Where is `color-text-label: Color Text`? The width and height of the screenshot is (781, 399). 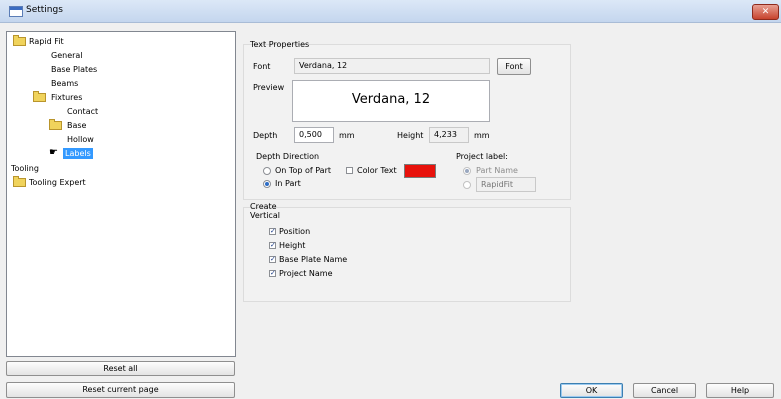
color-text-label: Color Text is located at coordinates (377, 170).